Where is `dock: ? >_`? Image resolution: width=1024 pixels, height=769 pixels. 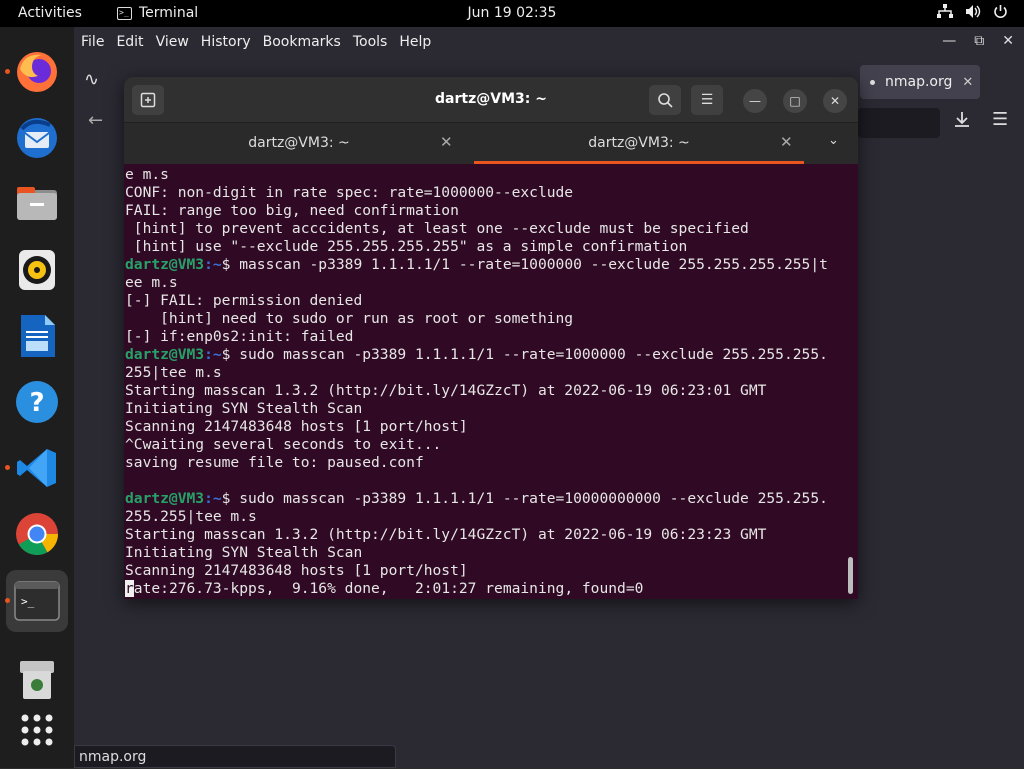
dock: ? >_ is located at coordinates (37, 397).